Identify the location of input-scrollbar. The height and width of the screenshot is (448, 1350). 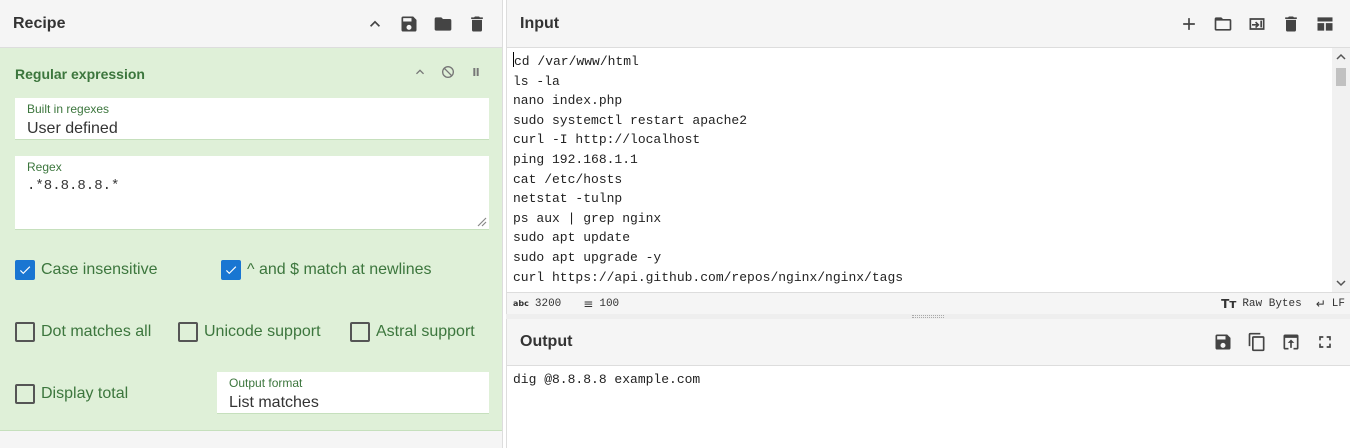
(1341, 170).